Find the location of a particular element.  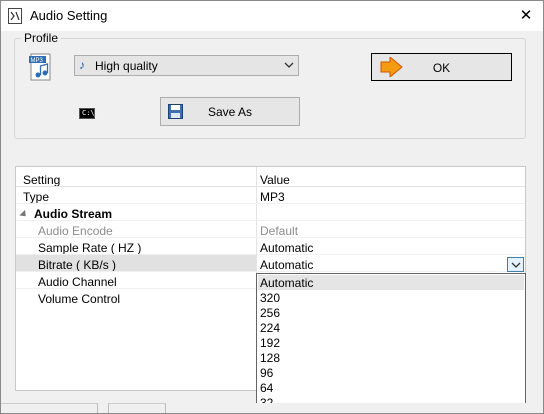

command-prompt-icon: C:\_ is located at coordinates (89, 113).